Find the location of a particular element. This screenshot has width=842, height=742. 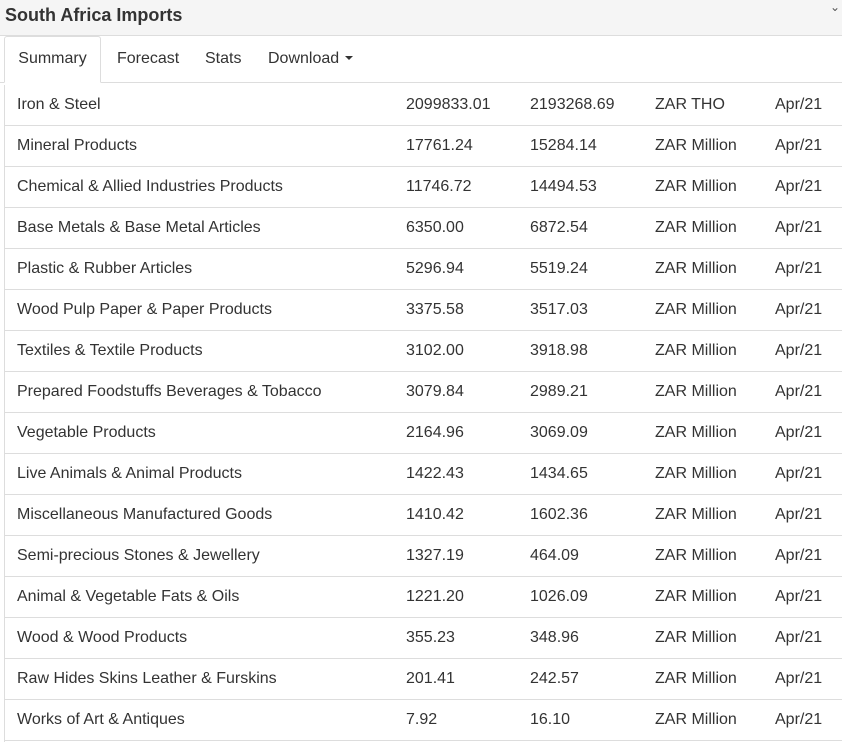

row-last-value: 3102.00 is located at coordinates (435, 350).